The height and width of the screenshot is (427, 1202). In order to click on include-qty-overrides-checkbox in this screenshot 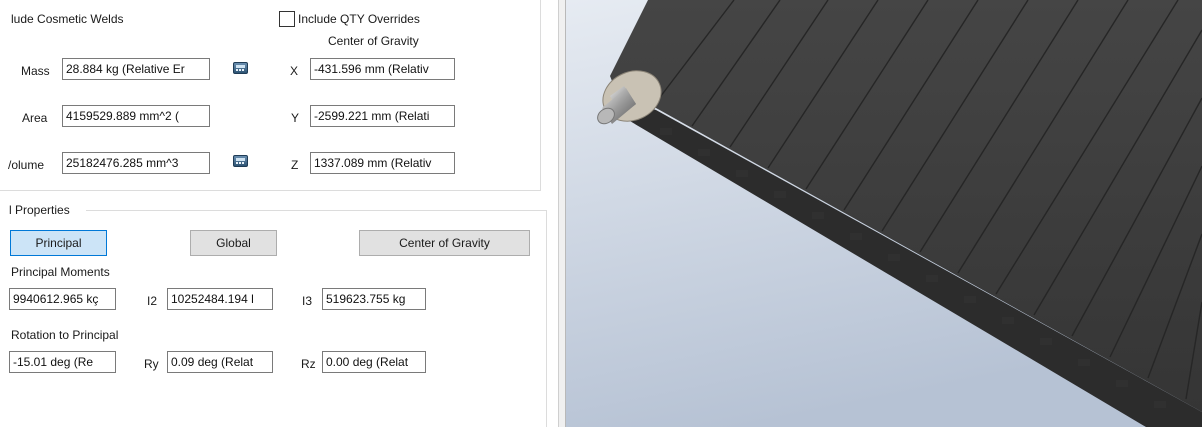, I will do `click(287, 19)`.